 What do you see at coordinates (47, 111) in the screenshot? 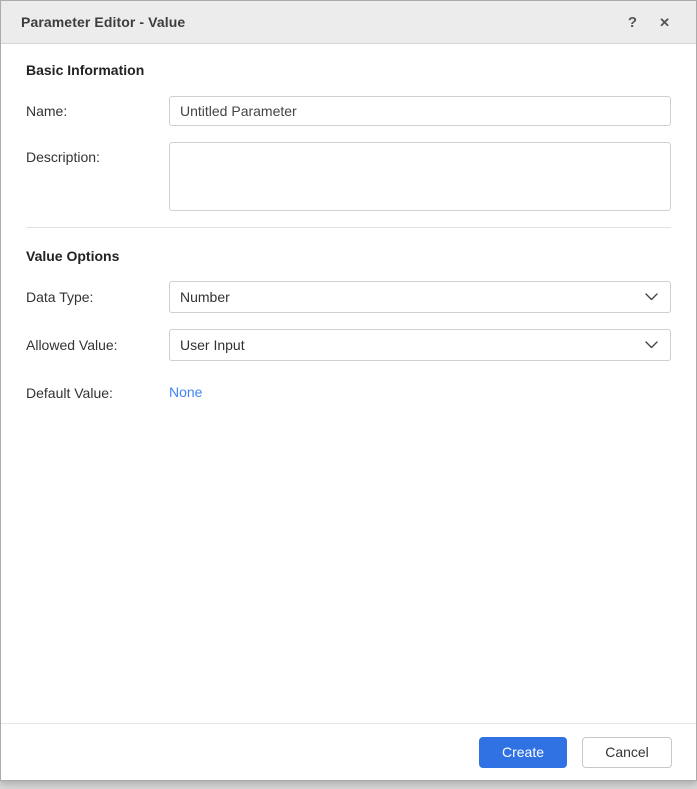
I see `name-label: Name:` at bounding box center [47, 111].